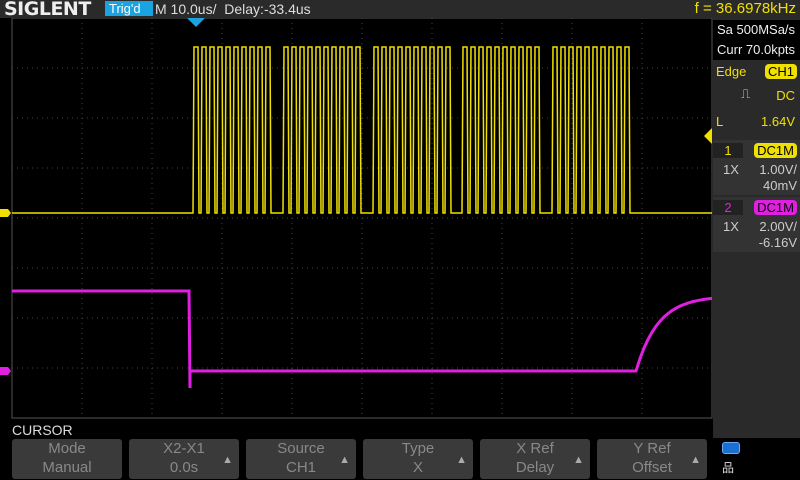 This screenshot has width=800, height=480. What do you see at coordinates (756, 29) in the screenshot?
I see `sample-rate: Sa 500MSa/s` at bounding box center [756, 29].